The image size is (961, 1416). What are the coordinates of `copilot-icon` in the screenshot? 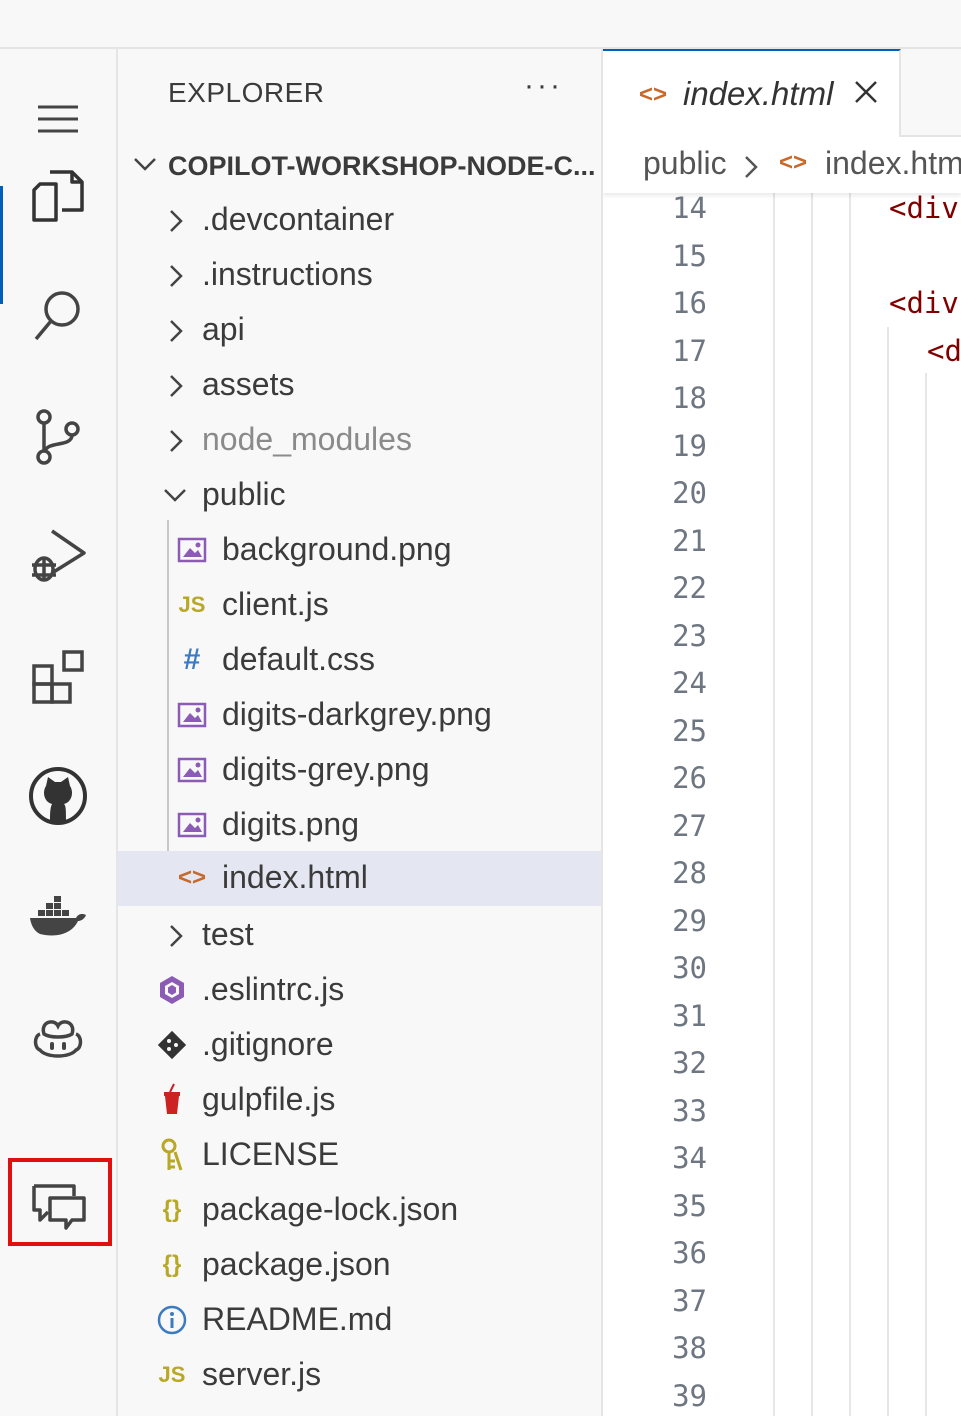 It's located at (58, 1039).